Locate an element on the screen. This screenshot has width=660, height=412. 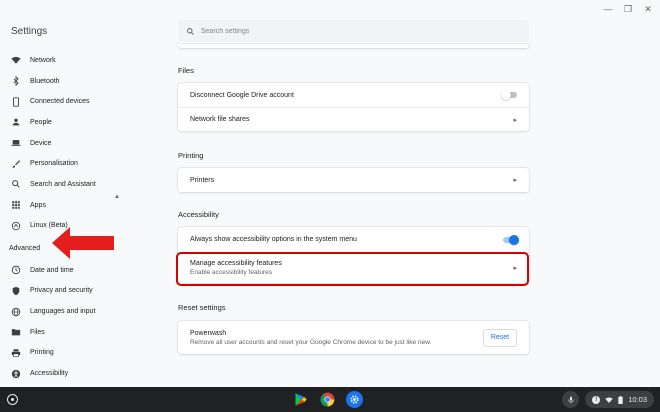
launcher-icon is located at coordinates (12, 399).